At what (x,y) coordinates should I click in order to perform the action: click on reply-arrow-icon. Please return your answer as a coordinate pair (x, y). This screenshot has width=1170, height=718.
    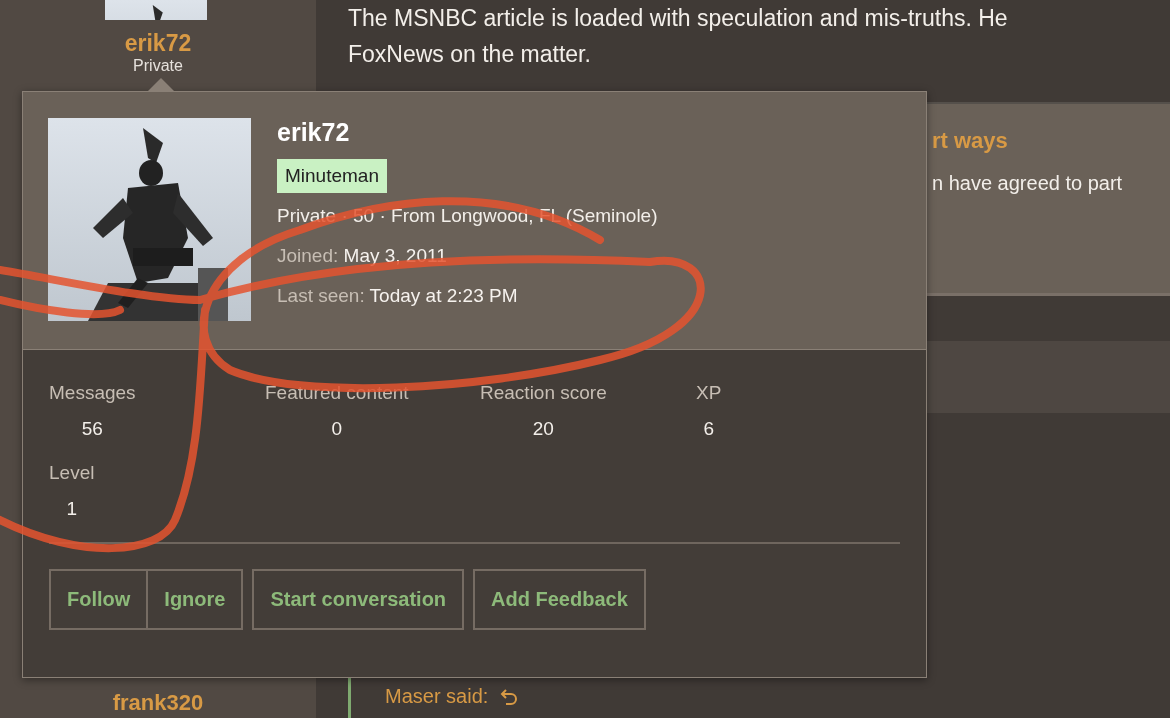
    Looking at the image, I should click on (509, 696).